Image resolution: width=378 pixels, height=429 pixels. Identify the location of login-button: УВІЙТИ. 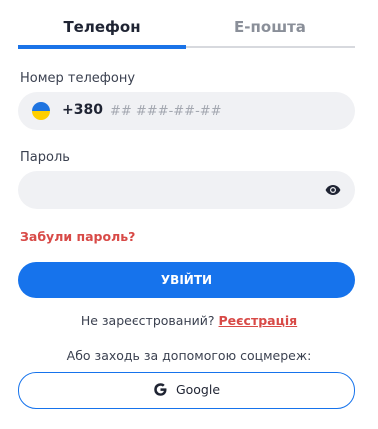
(186, 280).